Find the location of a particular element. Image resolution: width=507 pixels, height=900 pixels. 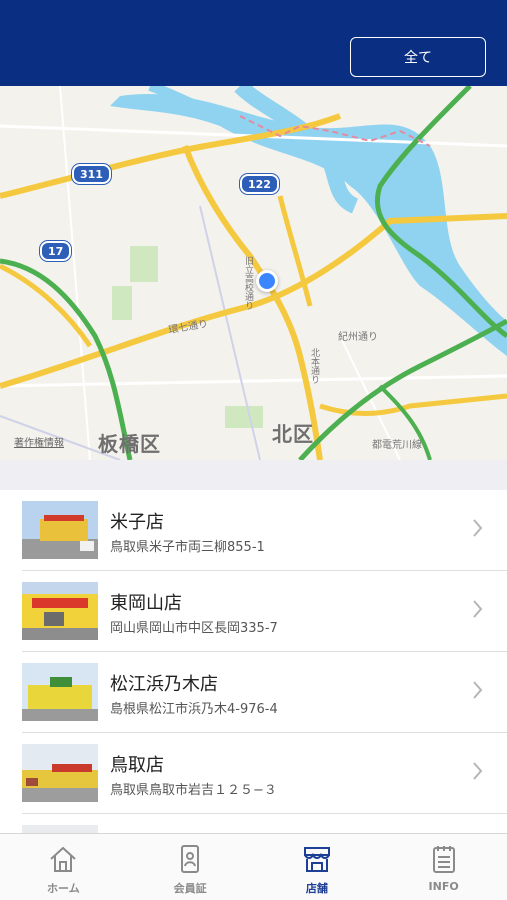

map-label-kita: 北区 is located at coordinates (293, 434).